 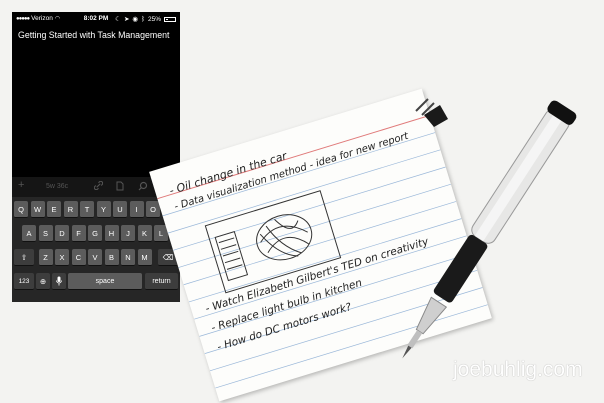 I want to click on key-i: I, so click(x=136, y=209).